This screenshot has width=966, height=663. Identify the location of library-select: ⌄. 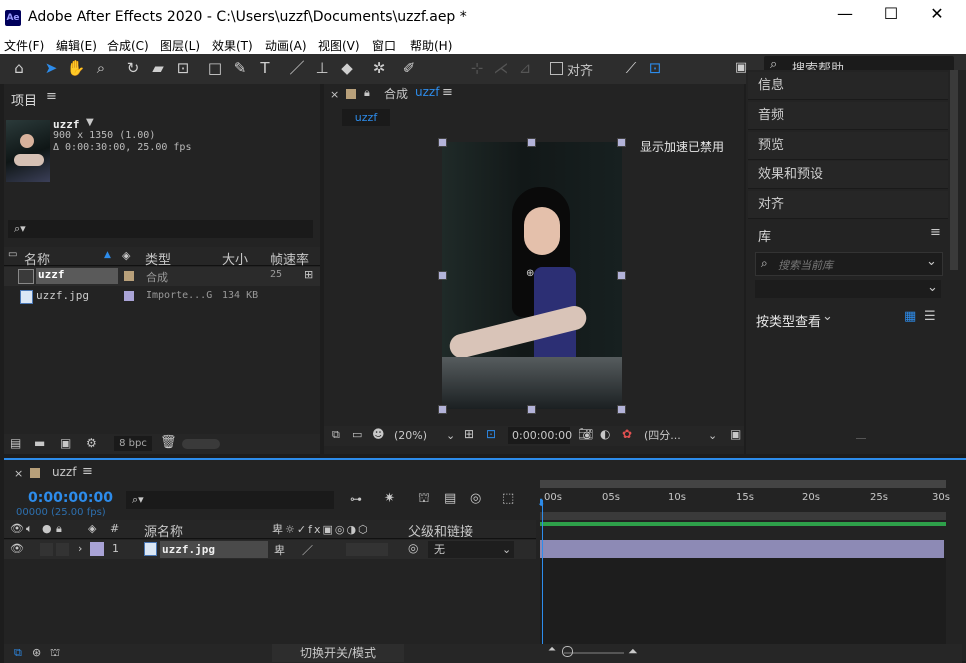
(848, 289).